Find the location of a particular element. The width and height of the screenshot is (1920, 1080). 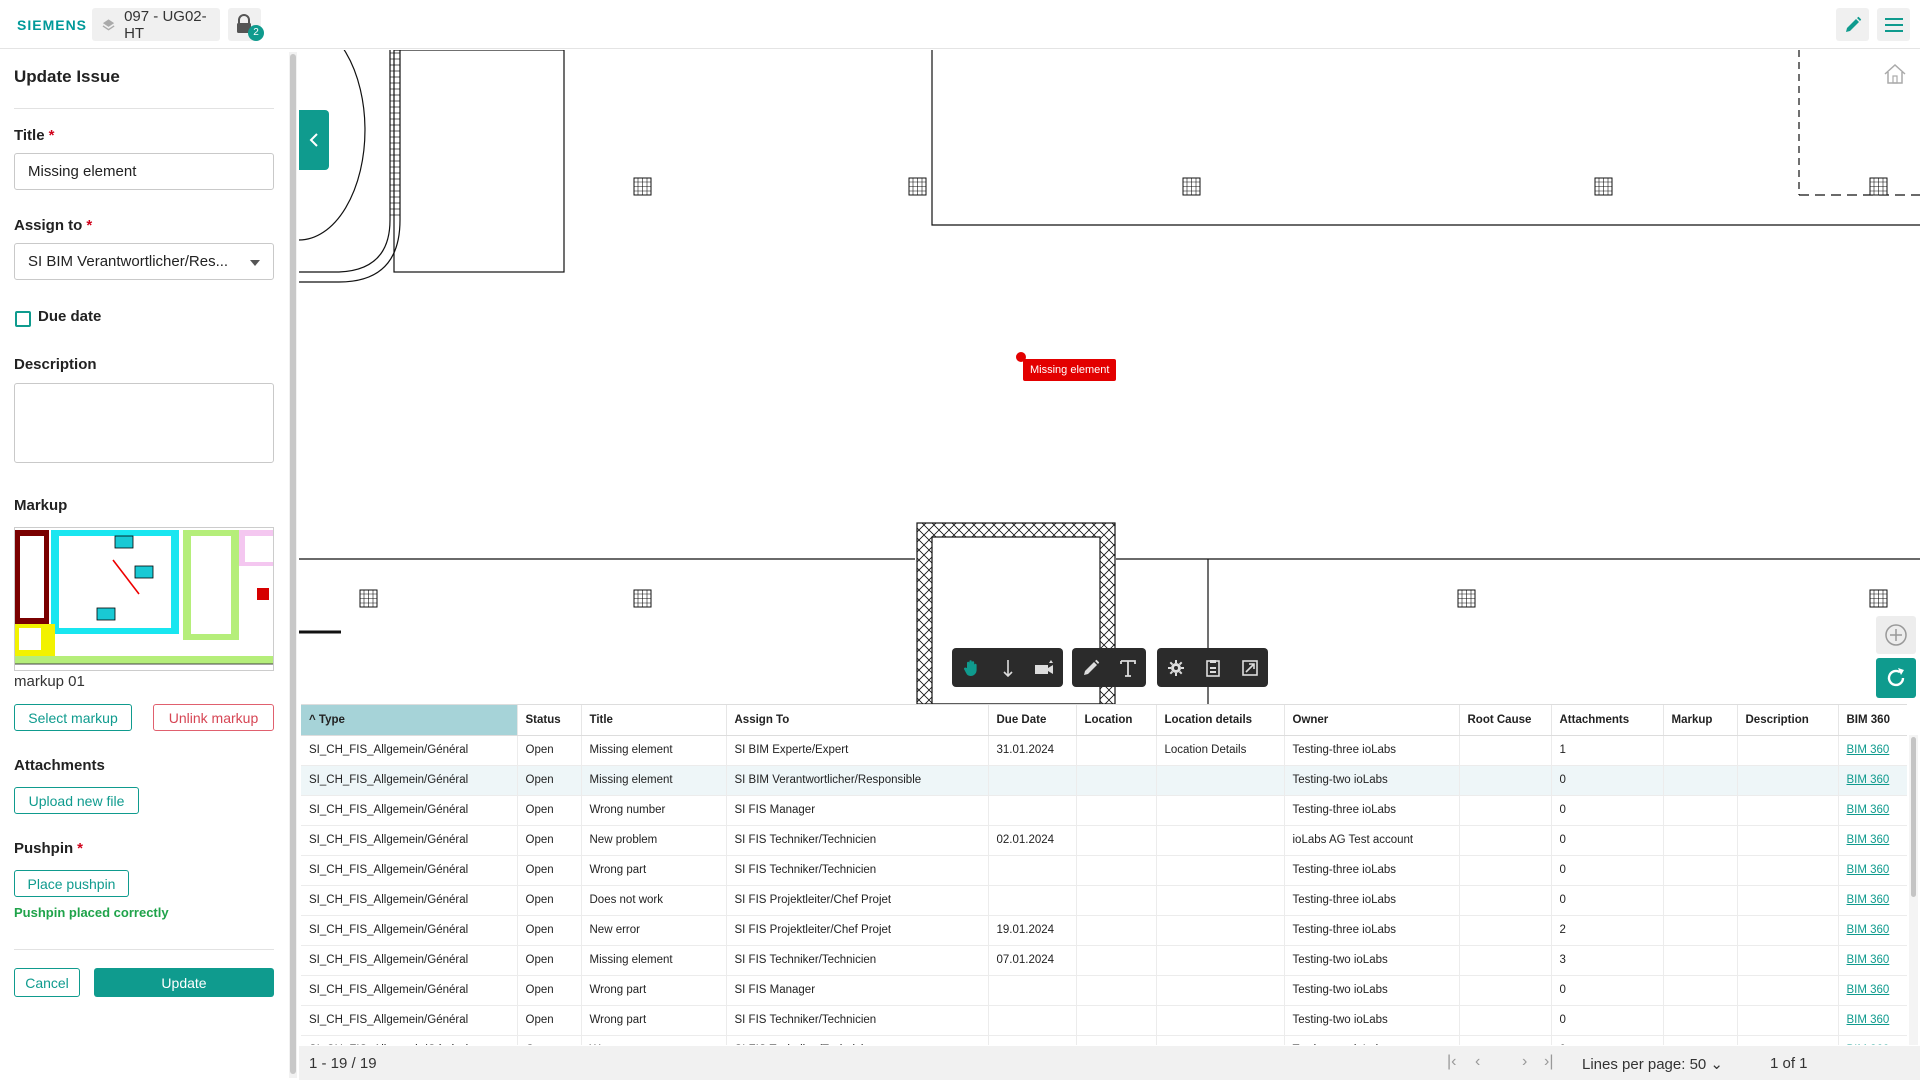

column-header-location: Location is located at coordinates (1116, 720).